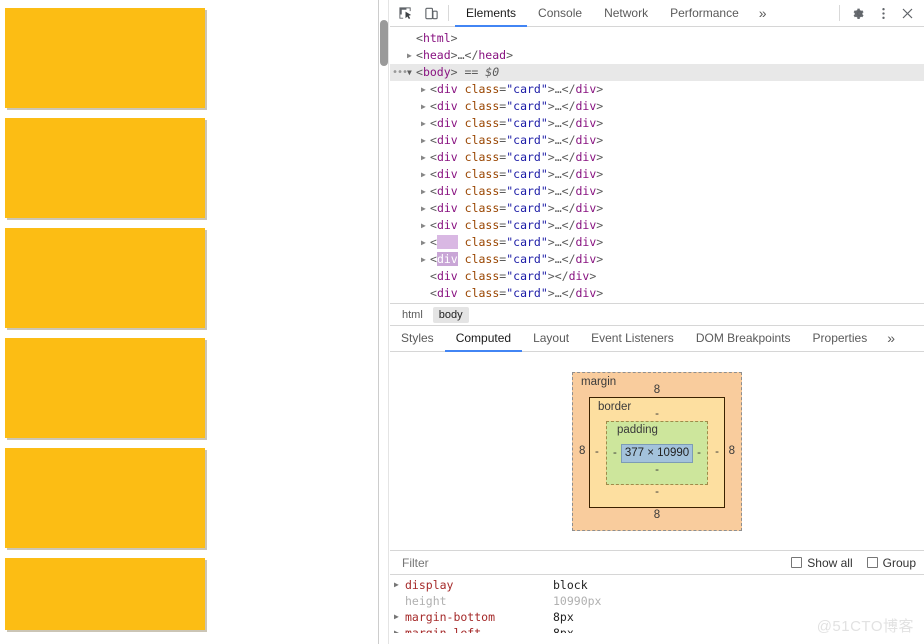 This screenshot has height=644, width=924. I want to click on padding-right-value: -, so click(699, 453).